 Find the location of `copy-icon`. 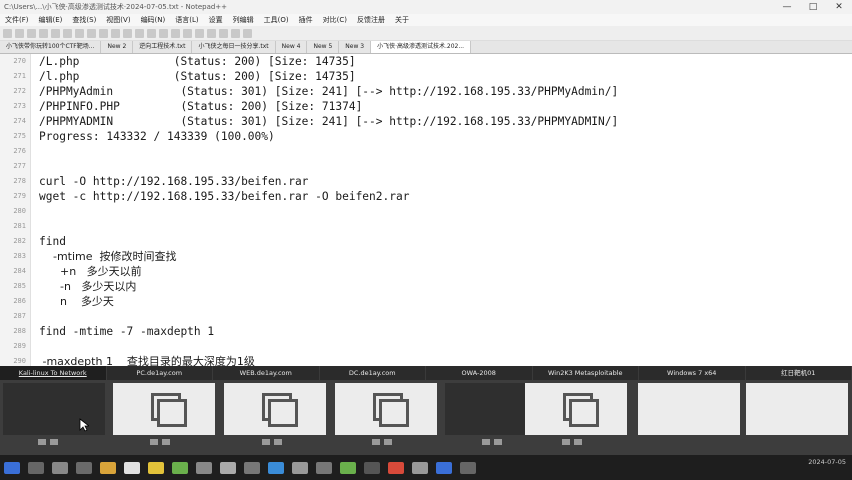

copy-icon is located at coordinates (91, 33).